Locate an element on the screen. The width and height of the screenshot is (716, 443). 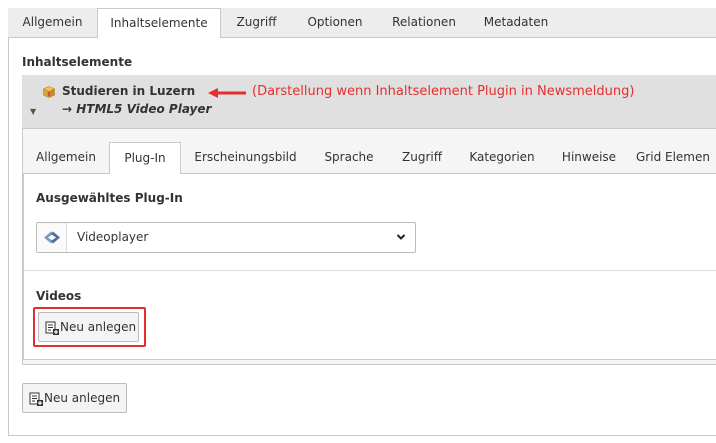
chevron-down-icon is located at coordinates (401, 237).